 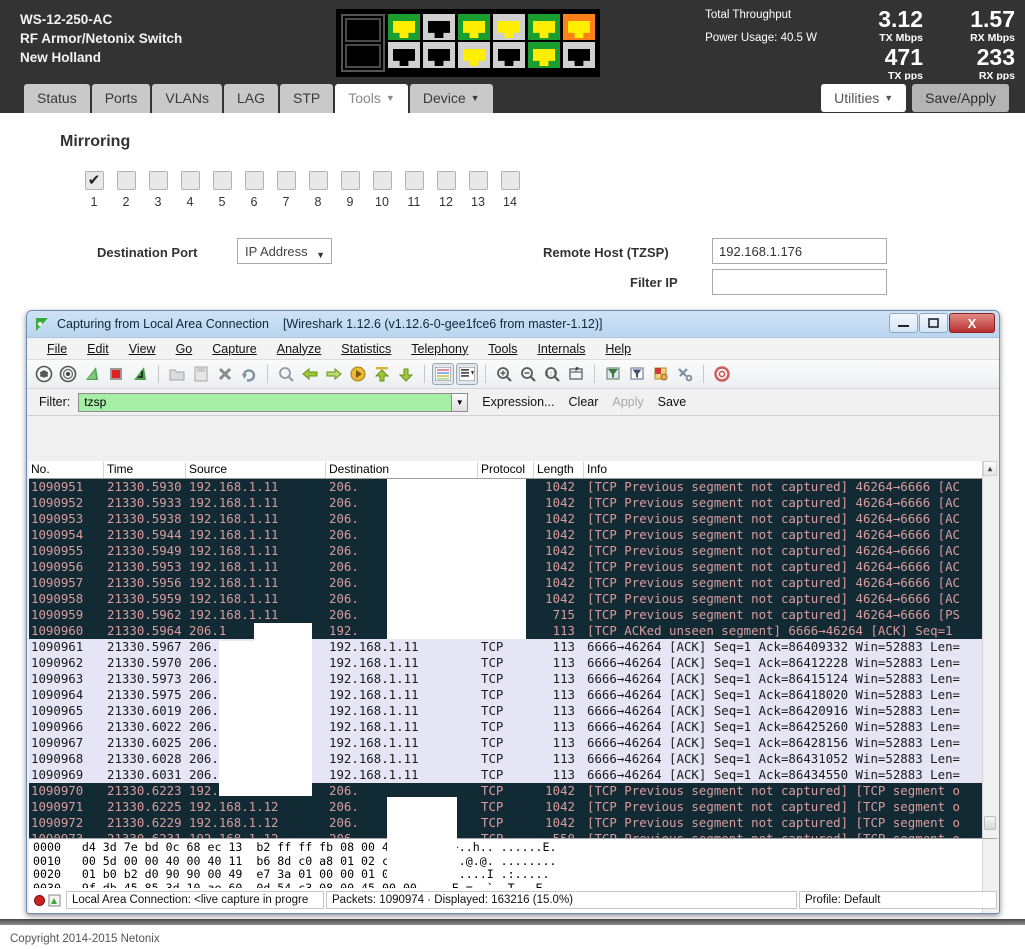 What do you see at coordinates (284, 251) in the screenshot?
I see `destination-port-select: IP Address ▼` at bounding box center [284, 251].